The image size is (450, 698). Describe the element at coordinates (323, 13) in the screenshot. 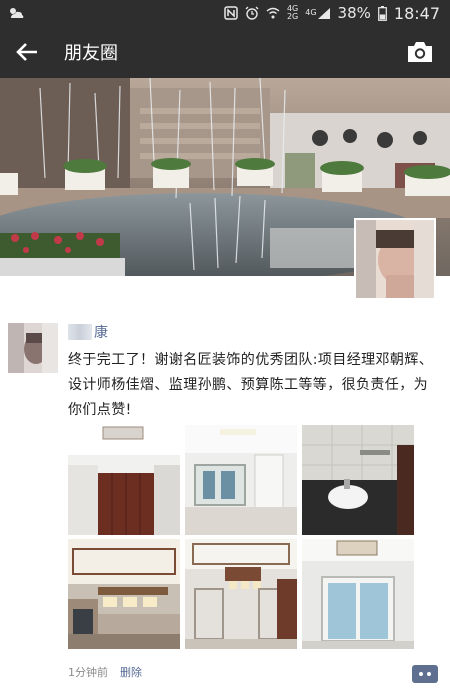

I see `signal-icon` at that location.